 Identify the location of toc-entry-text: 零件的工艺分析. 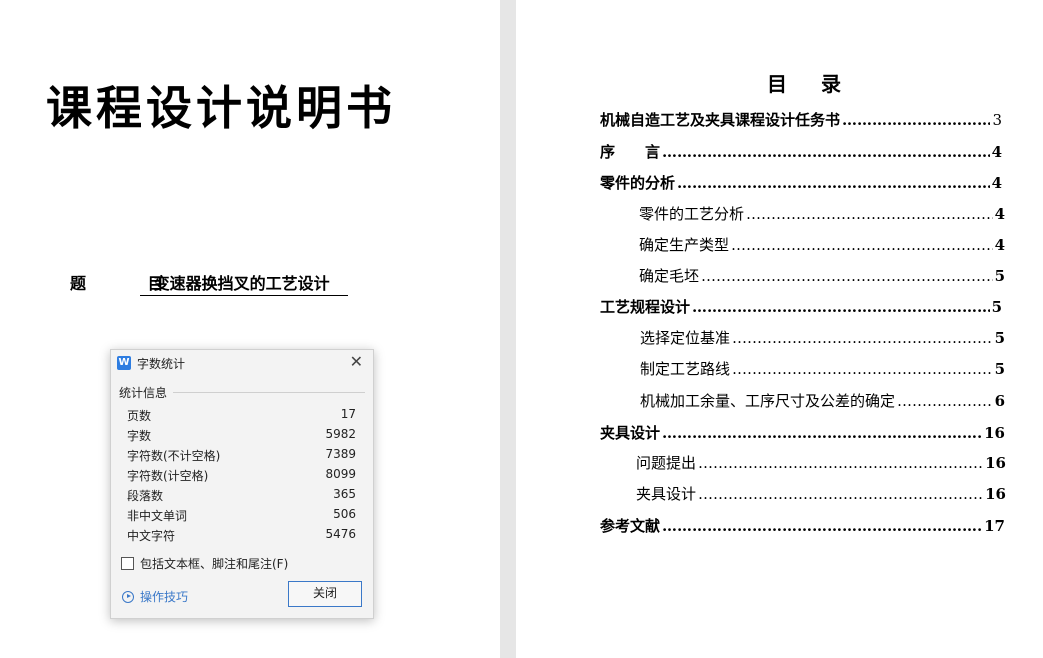
(692, 214).